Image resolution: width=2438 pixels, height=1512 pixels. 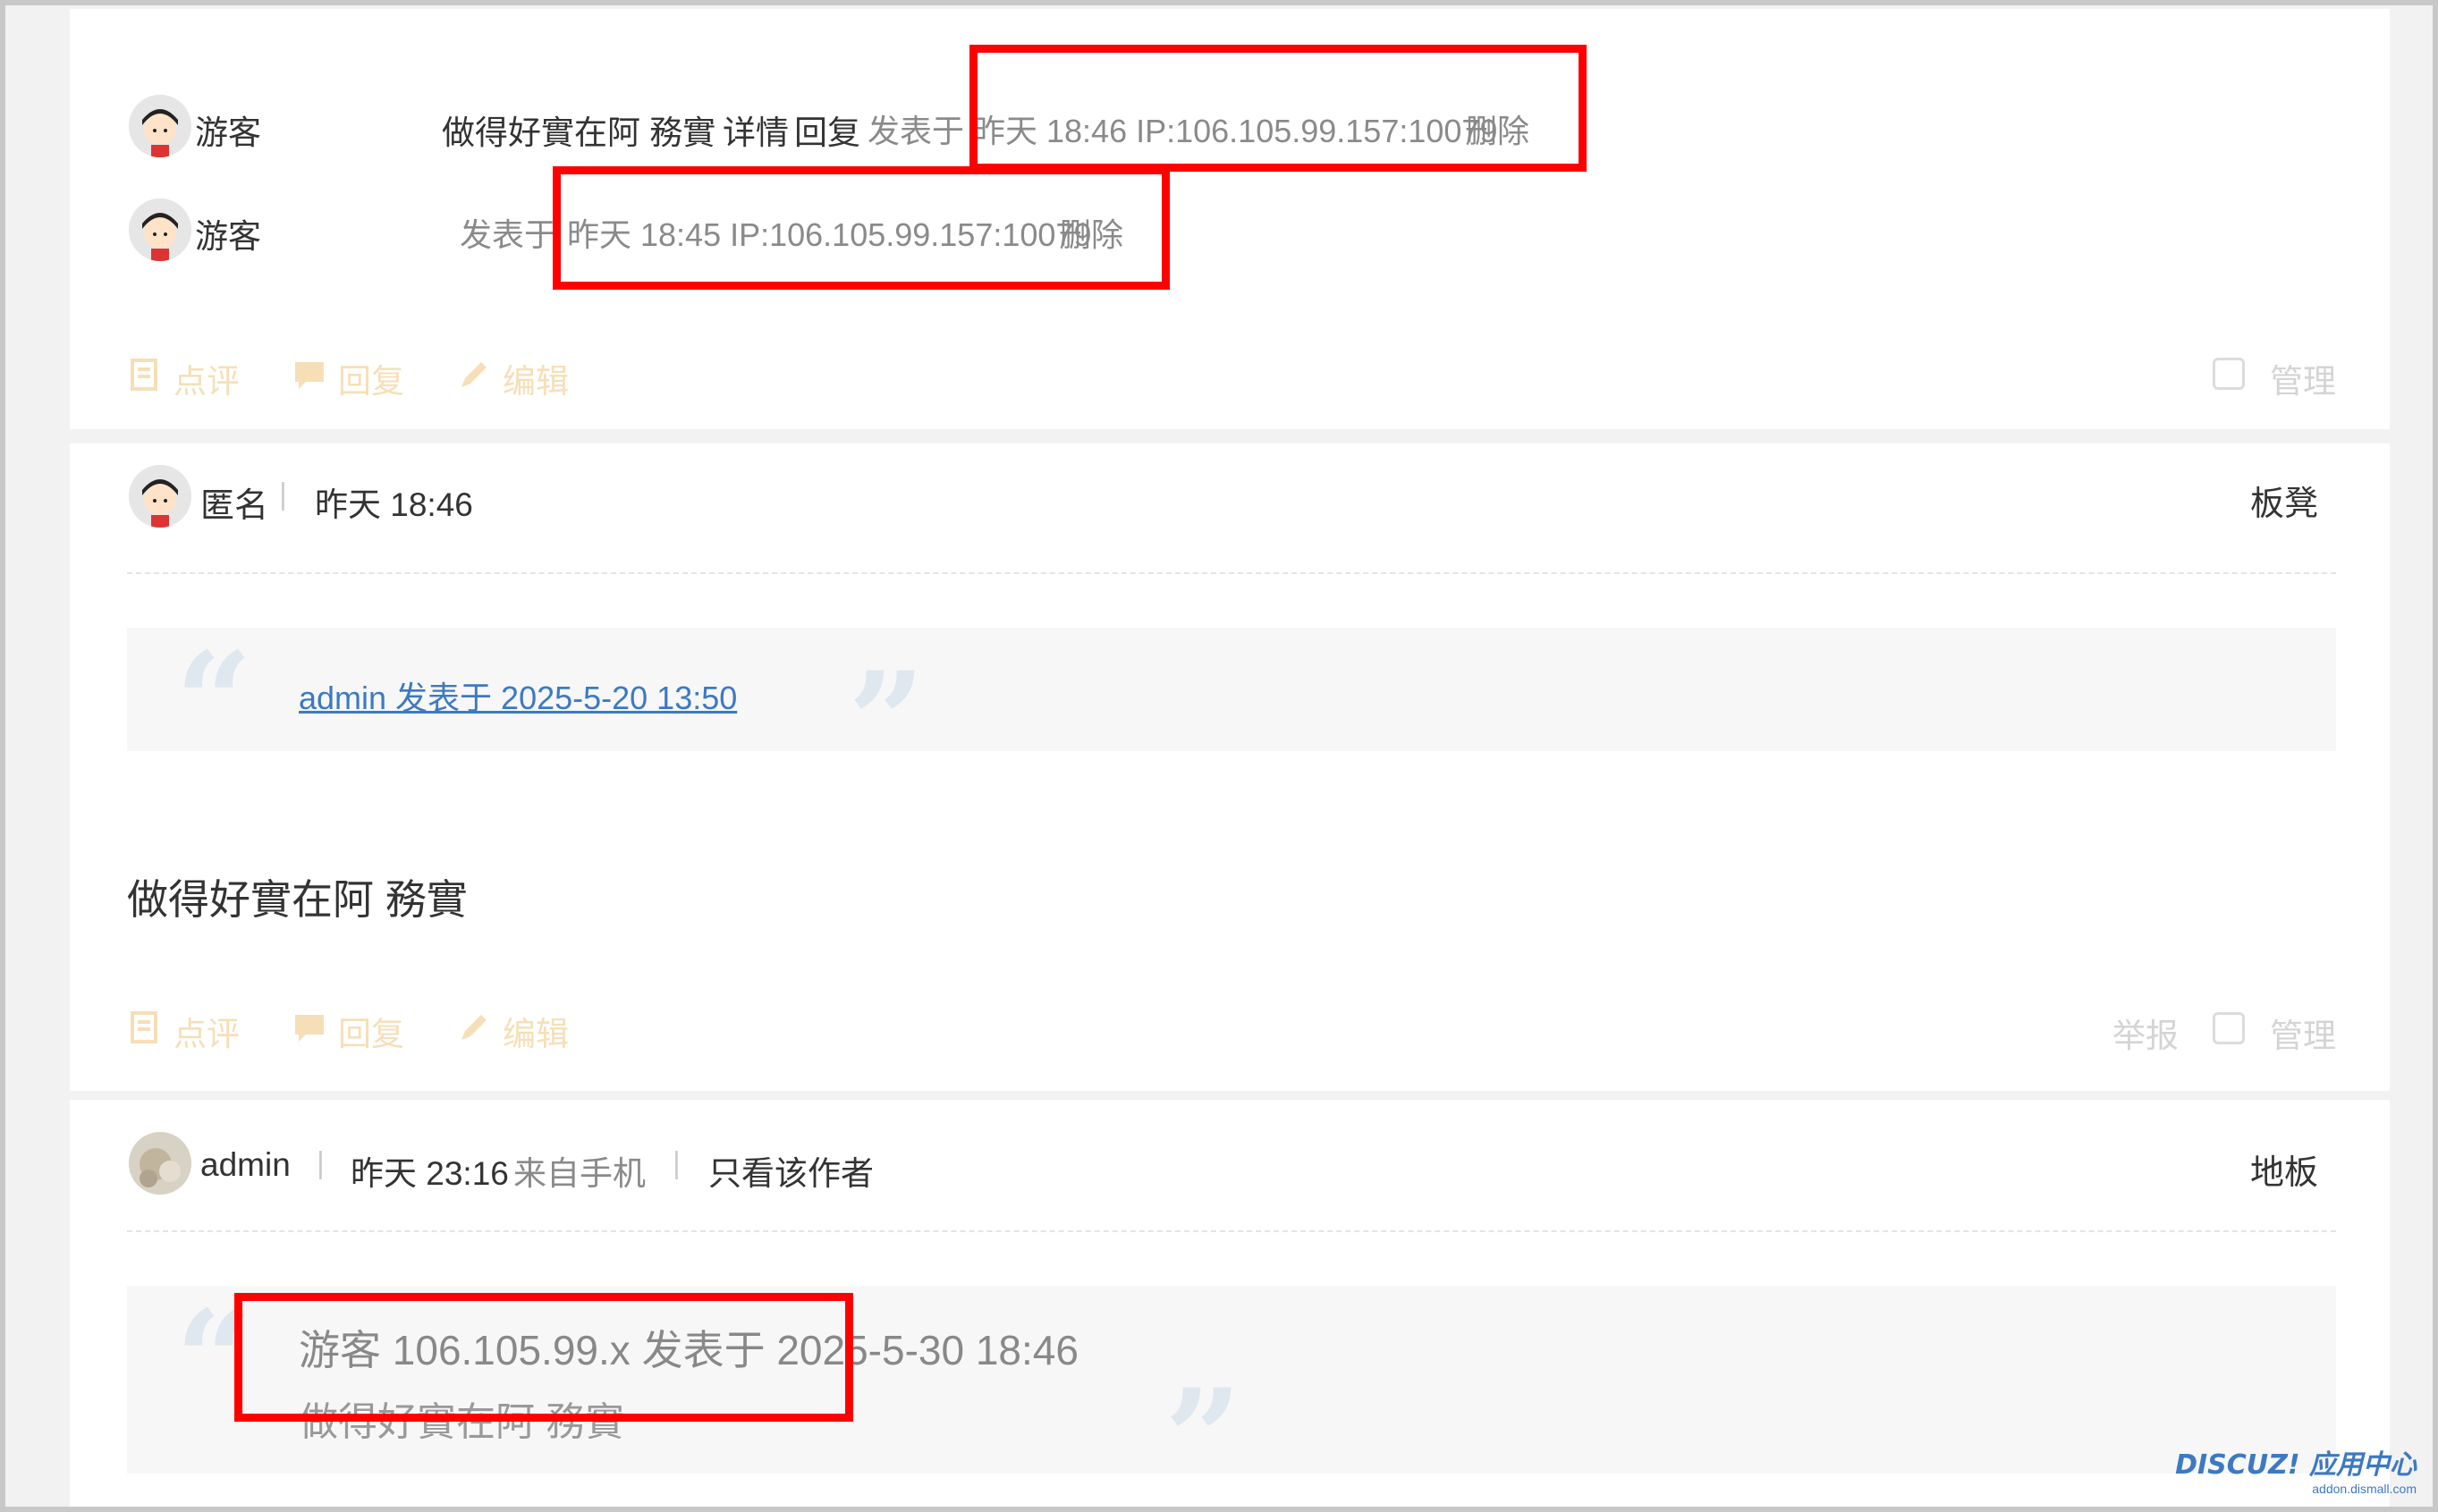 What do you see at coordinates (430, 1174) in the screenshot?
I see `post-time: 昨天 23:16` at bounding box center [430, 1174].